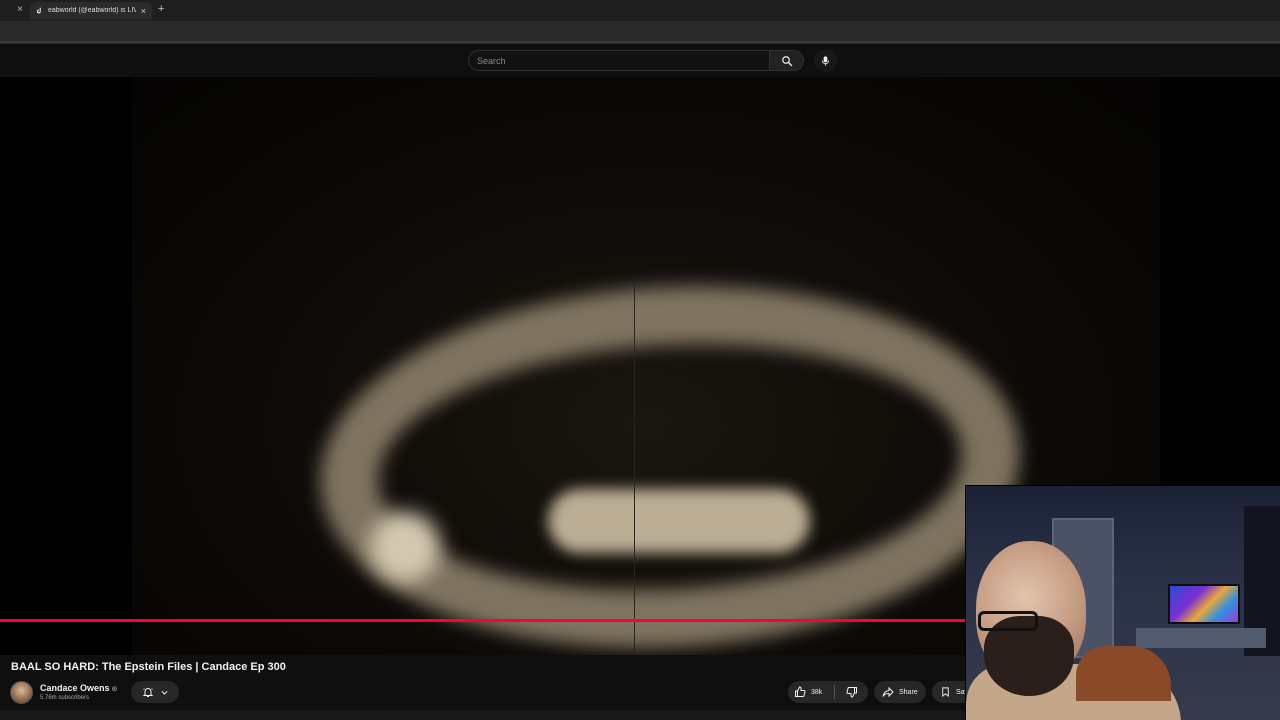  Describe the element at coordinates (1204, 604) in the screenshot. I see `webcam-background-tv` at that location.